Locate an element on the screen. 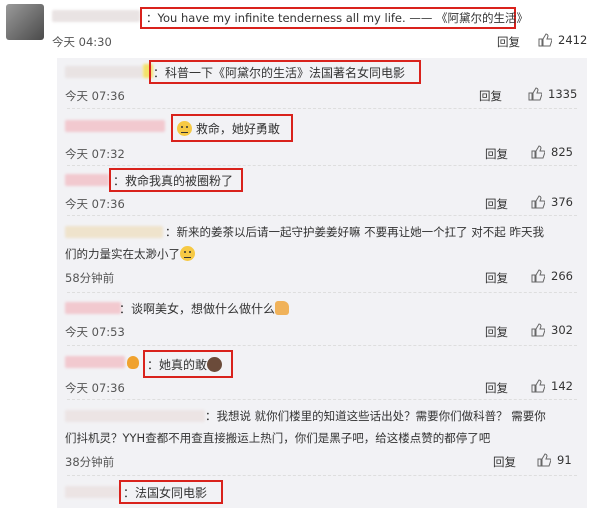 The height and width of the screenshot is (508, 601). like-button: 91 is located at coordinates (554, 460).